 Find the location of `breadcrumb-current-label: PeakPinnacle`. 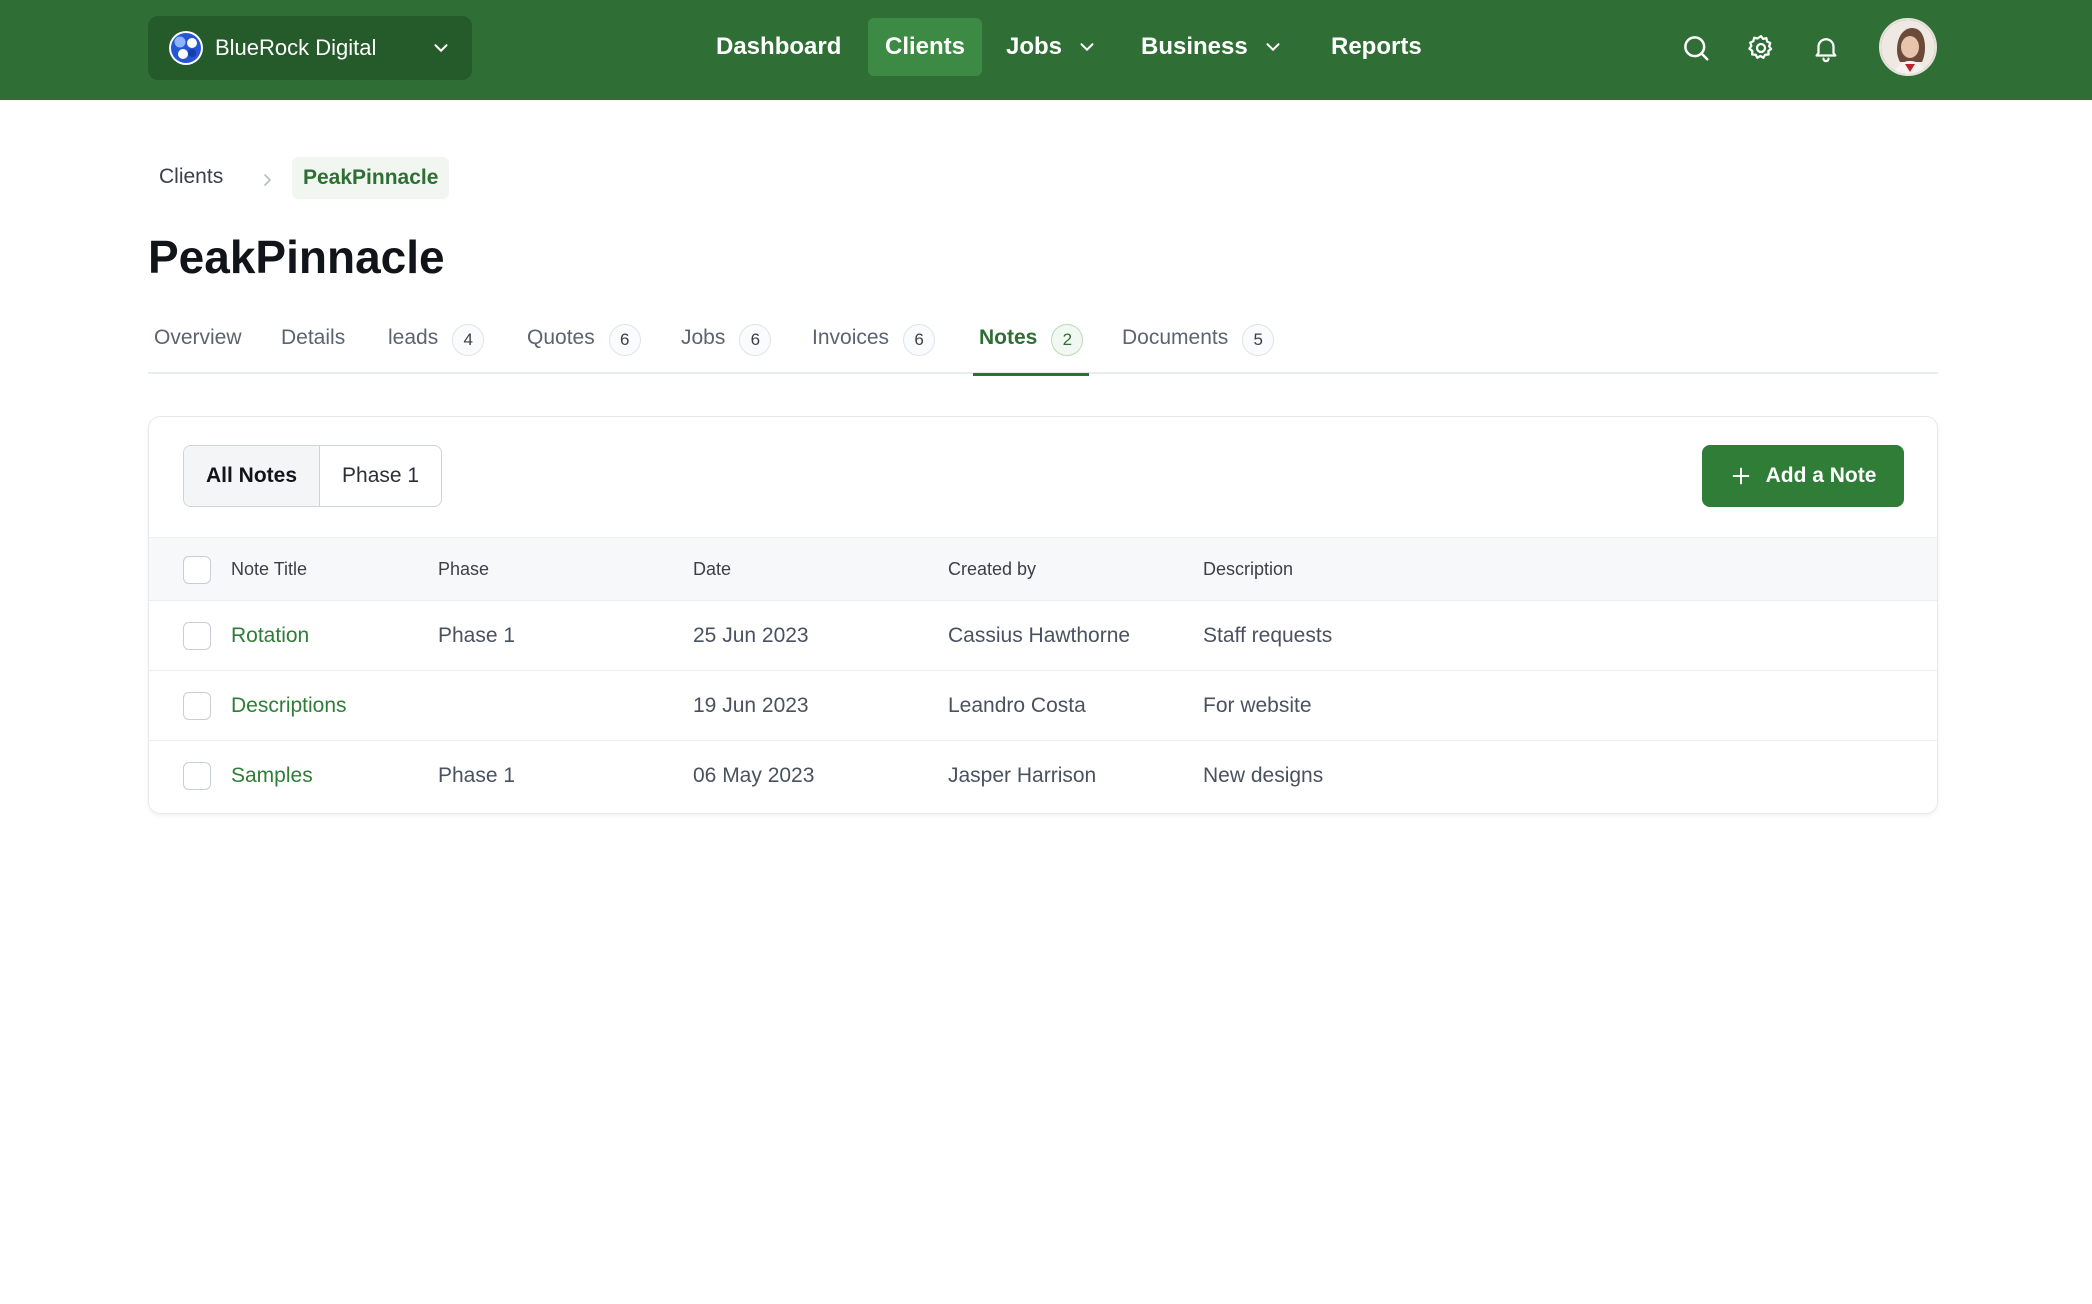

breadcrumb-current-label: PeakPinnacle is located at coordinates (371, 177).